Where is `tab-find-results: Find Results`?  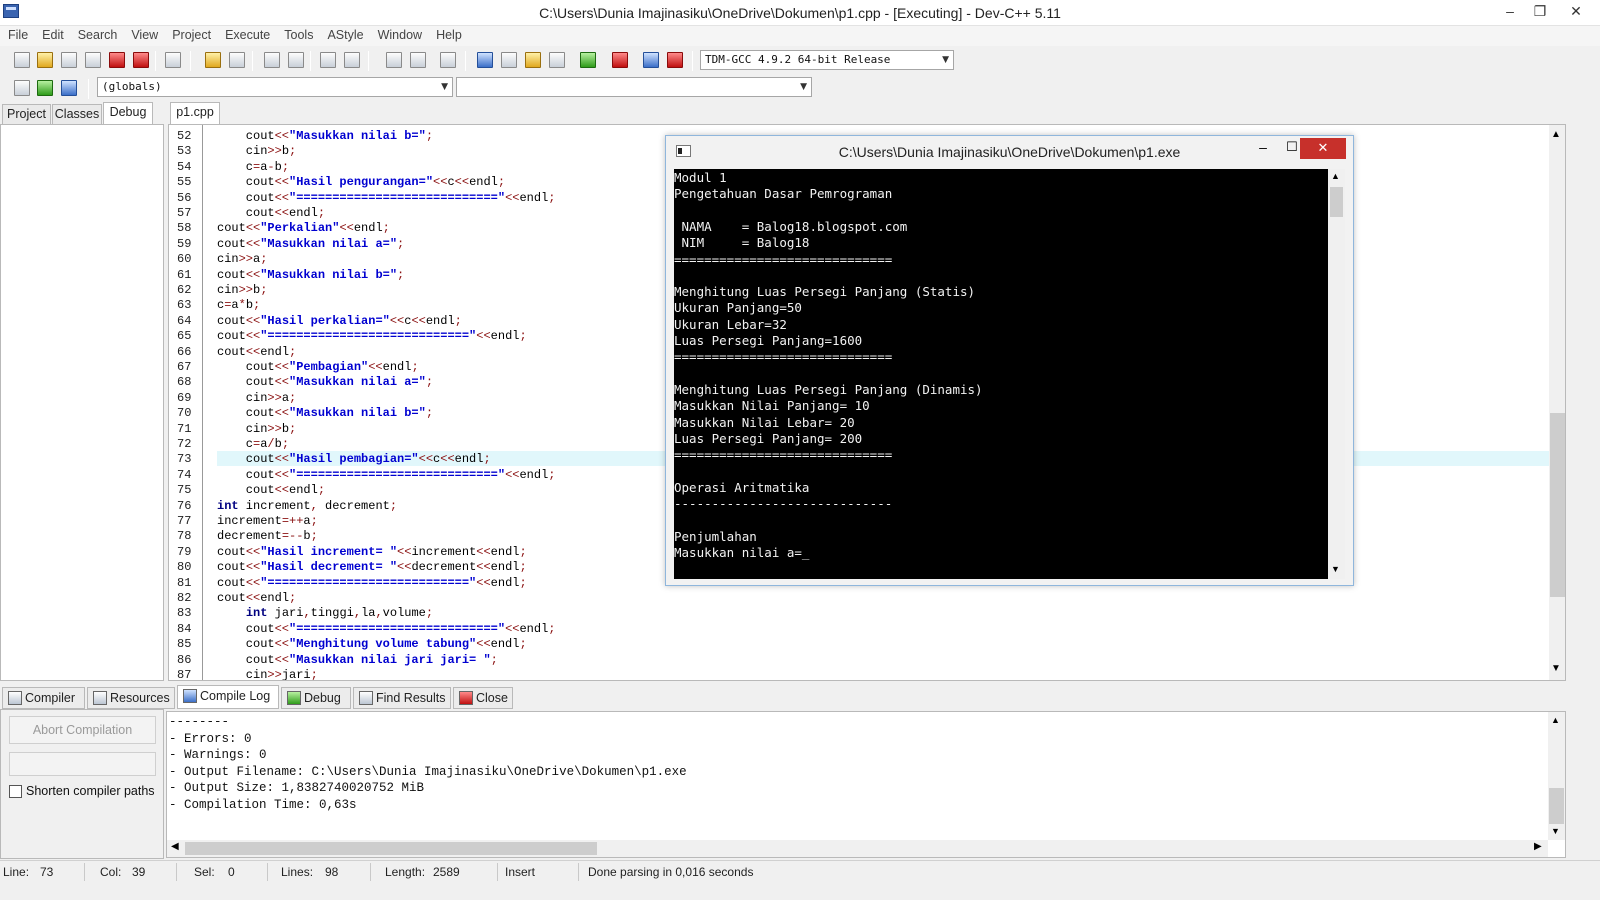
tab-find-results: Find Results is located at coordinates (402, 698).